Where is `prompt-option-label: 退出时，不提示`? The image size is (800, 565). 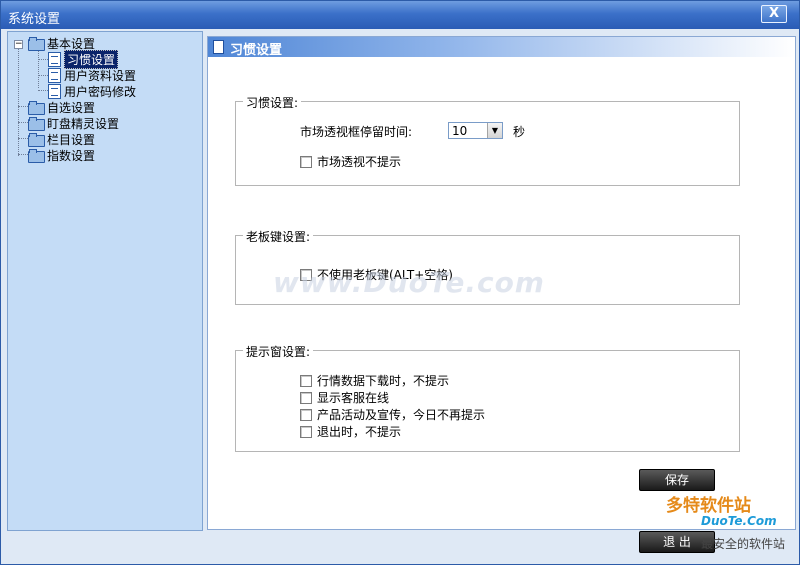 prompt-option-label: 退出时，不提示 is located at coordinates (359, 432).